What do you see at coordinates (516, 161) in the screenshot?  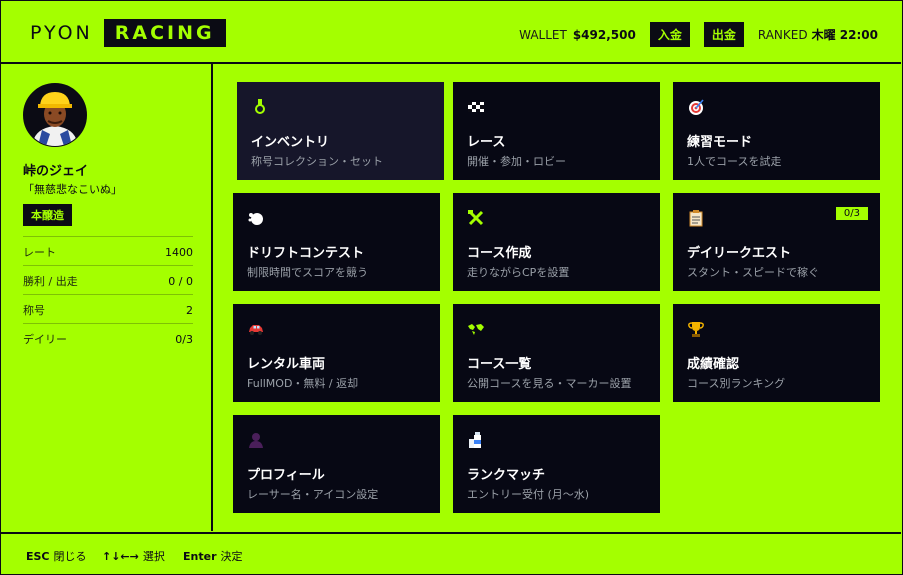 I see `card-subtitle: 開催・参加・ロビー` at bounding box center [516, 161].